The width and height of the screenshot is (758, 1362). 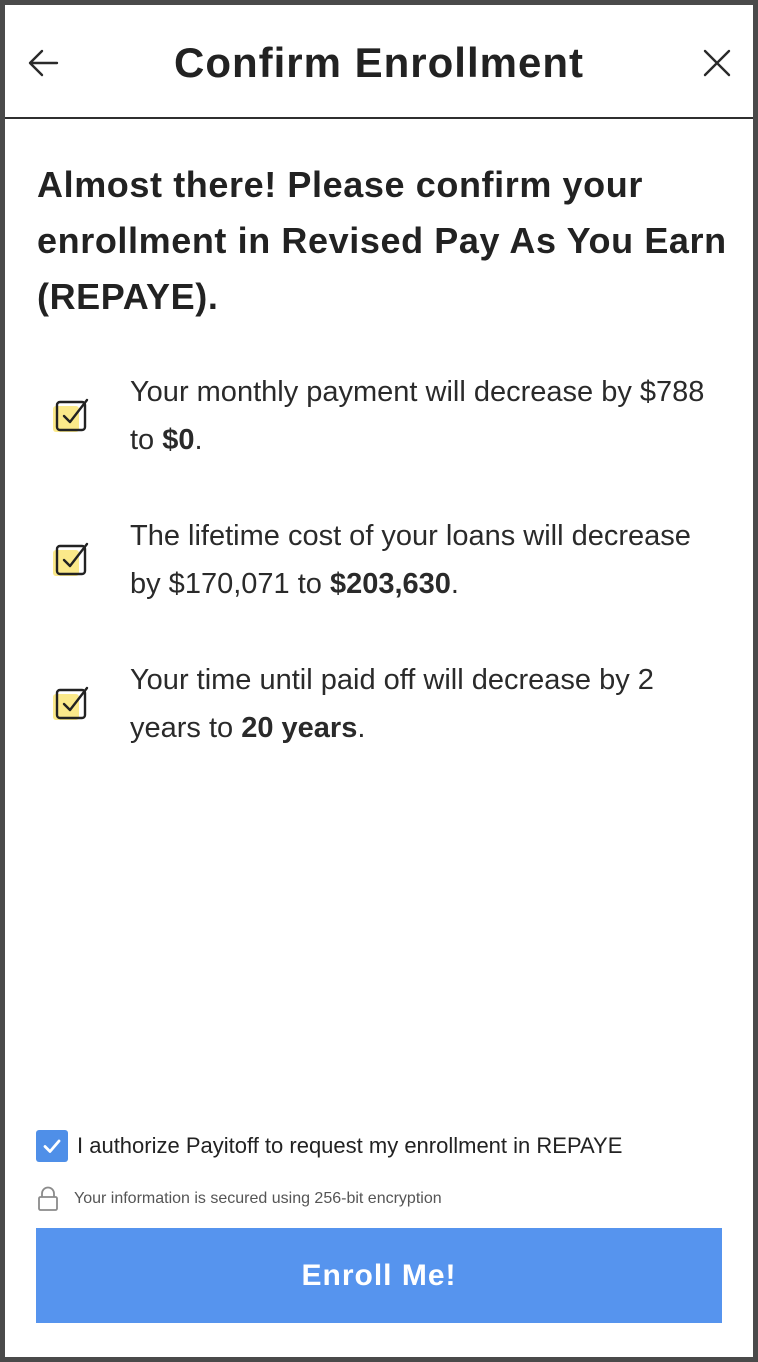 I want to click on lock-icon, so click(x=48, y=1198).